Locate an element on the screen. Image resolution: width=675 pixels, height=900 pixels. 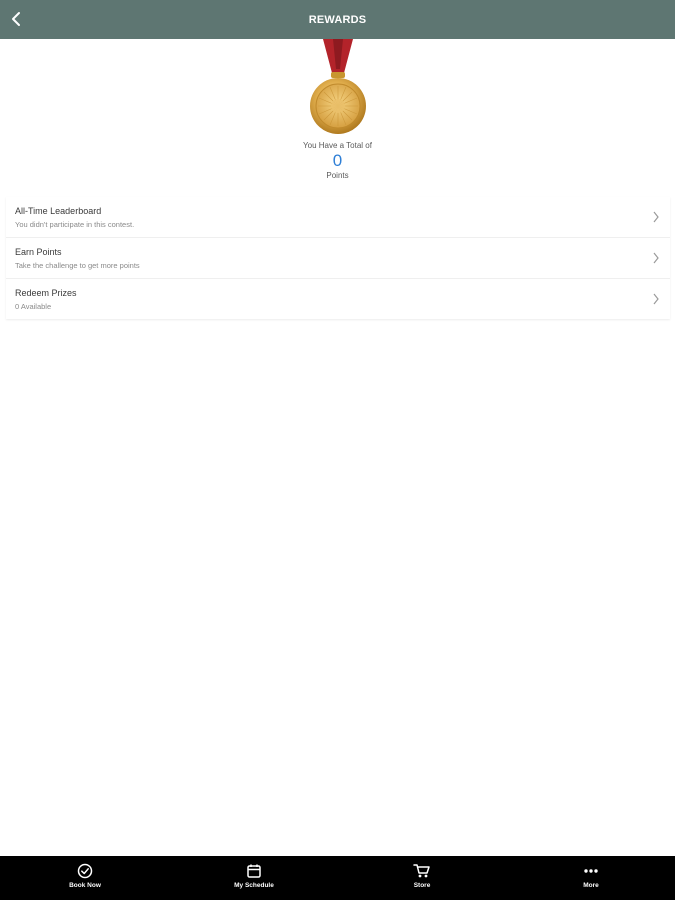
tab-label: Book Now is located at coordinates (85, 885).